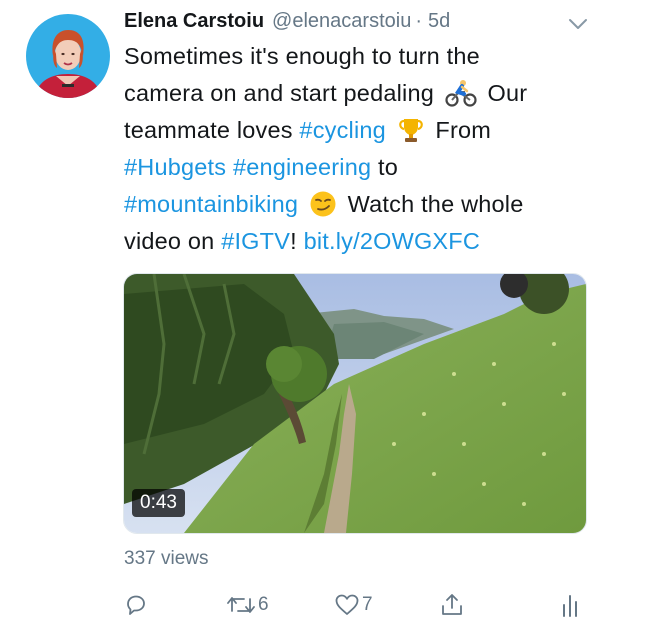 The image size is (650, 631). What do you see at coordinates (241, 605) in the screenshot?
I see `retweet-icon` at bounding box center [241, 605].